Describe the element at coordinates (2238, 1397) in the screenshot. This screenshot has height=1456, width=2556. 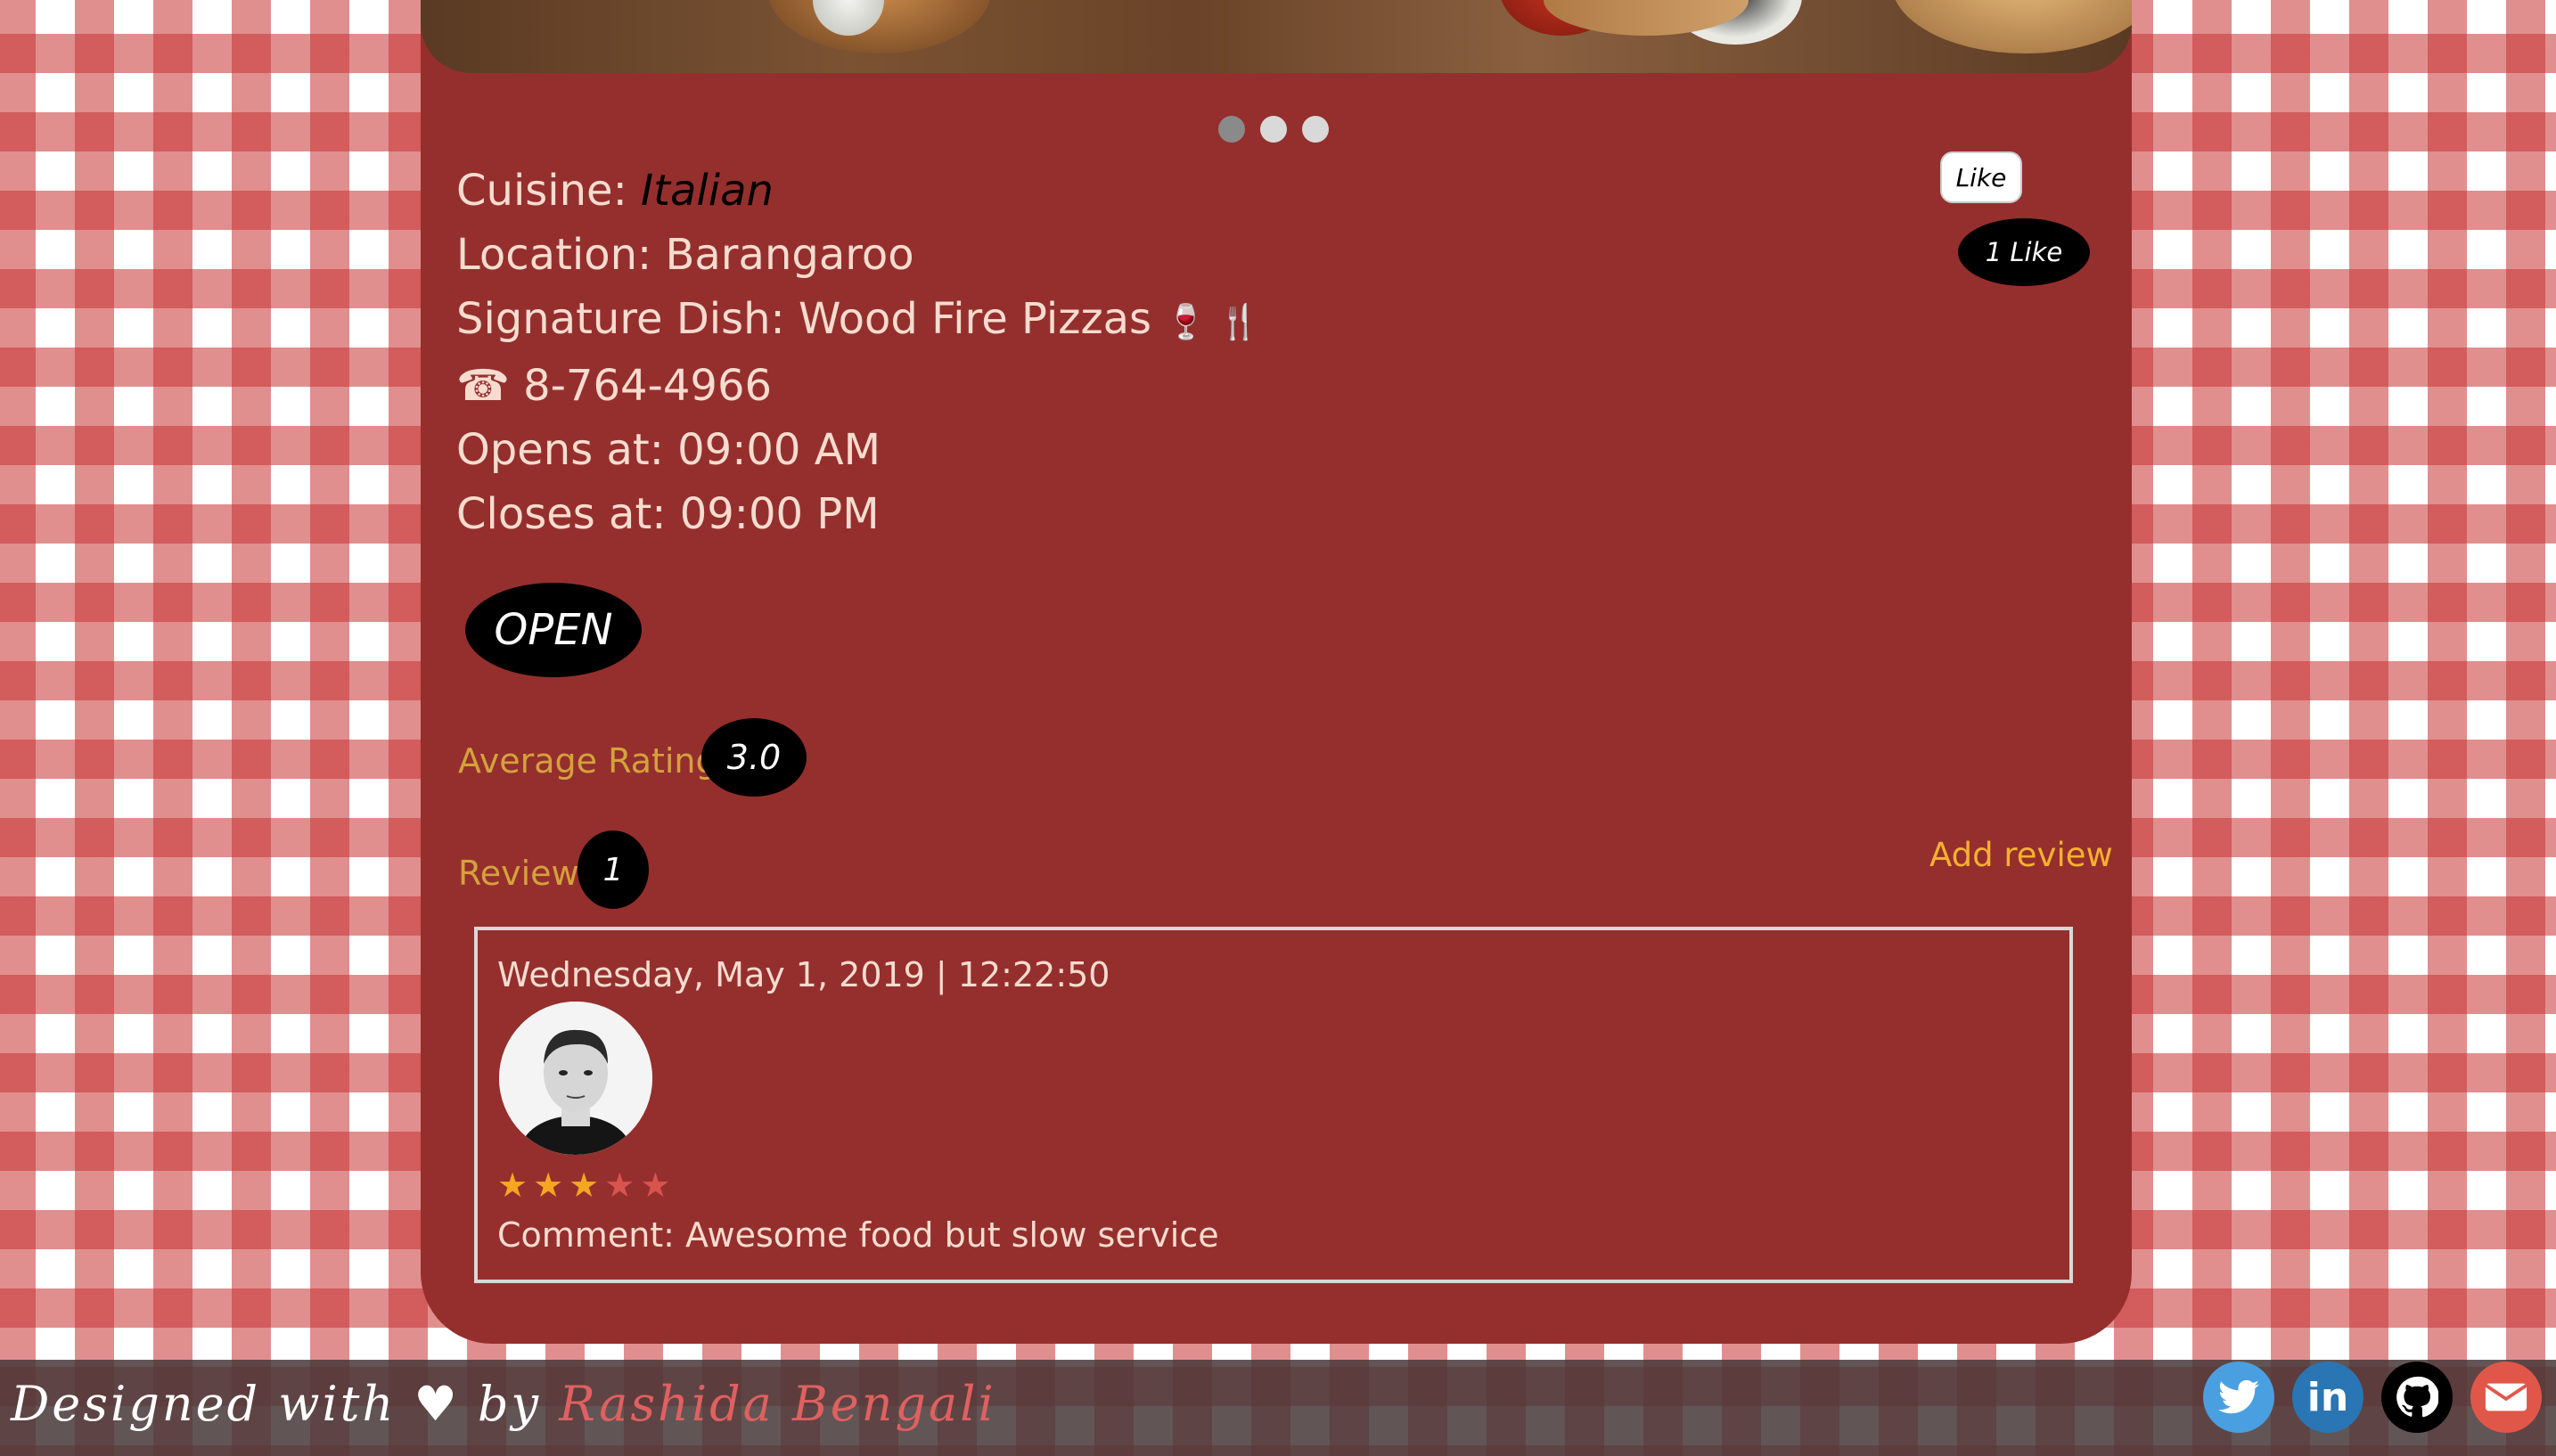
I see `twitter-icon` at that location.